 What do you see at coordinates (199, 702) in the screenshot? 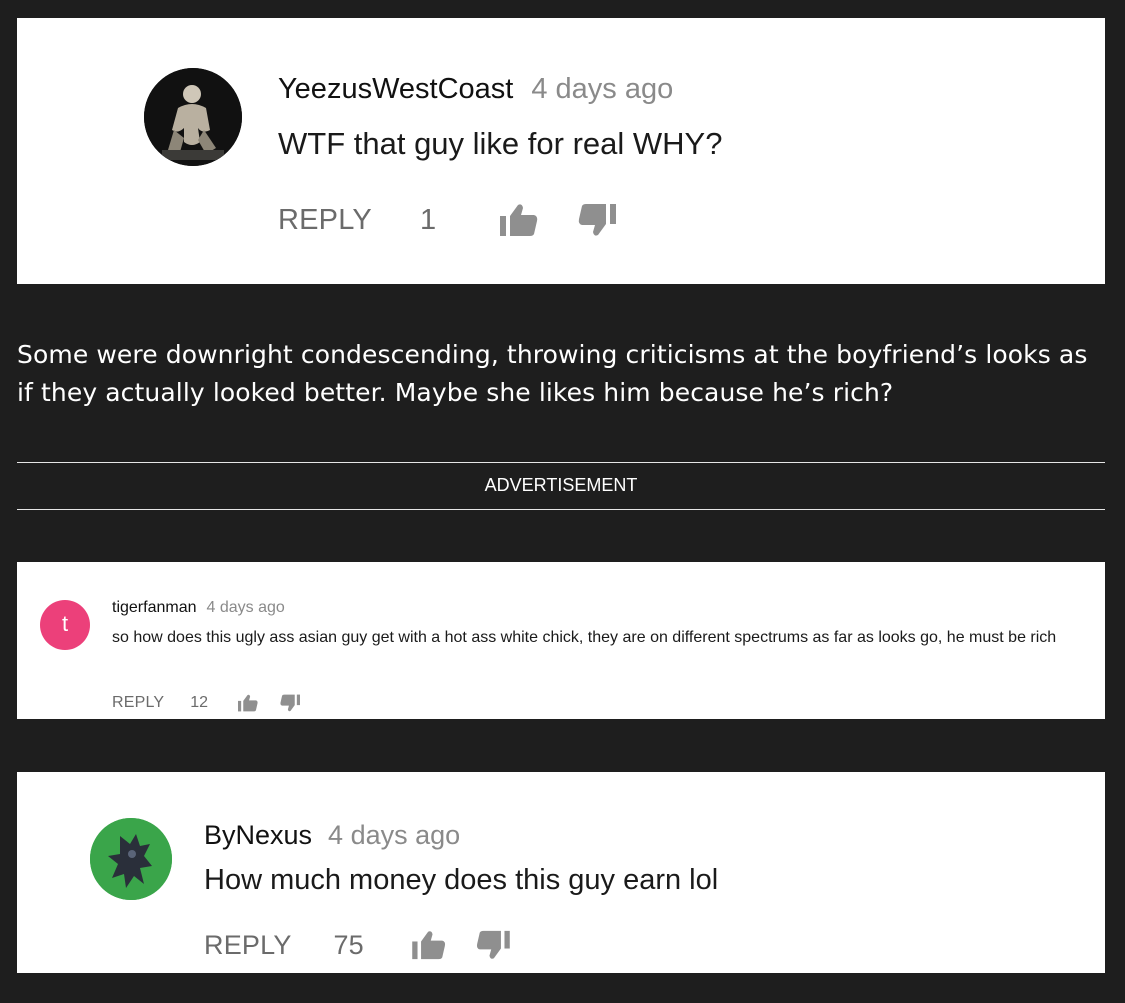
I see `like-count: 12` at bounding box center [199, 702].